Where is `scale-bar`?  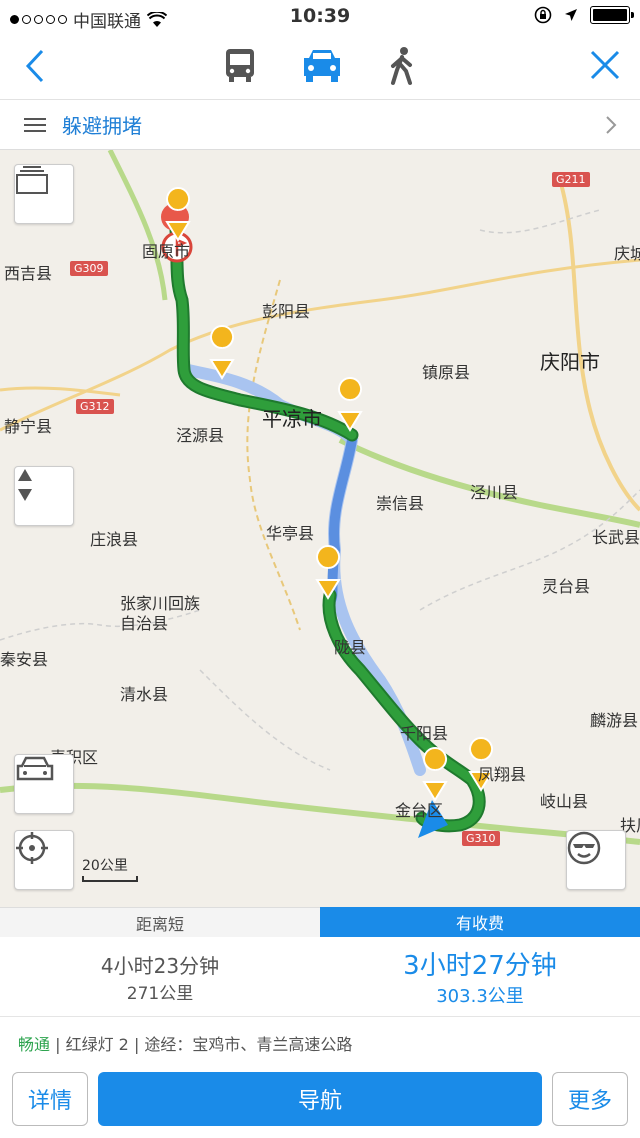
scale-bar is located at coordinates (110, 879).